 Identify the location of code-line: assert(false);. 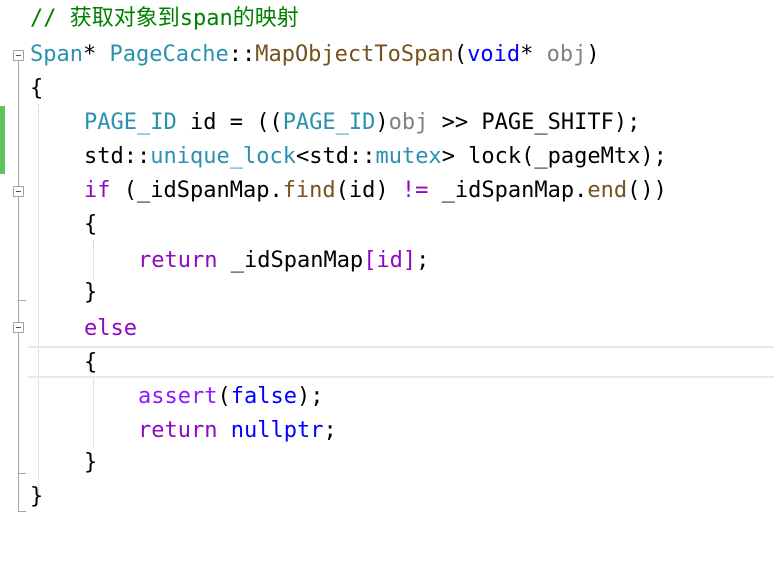
(387, 397).